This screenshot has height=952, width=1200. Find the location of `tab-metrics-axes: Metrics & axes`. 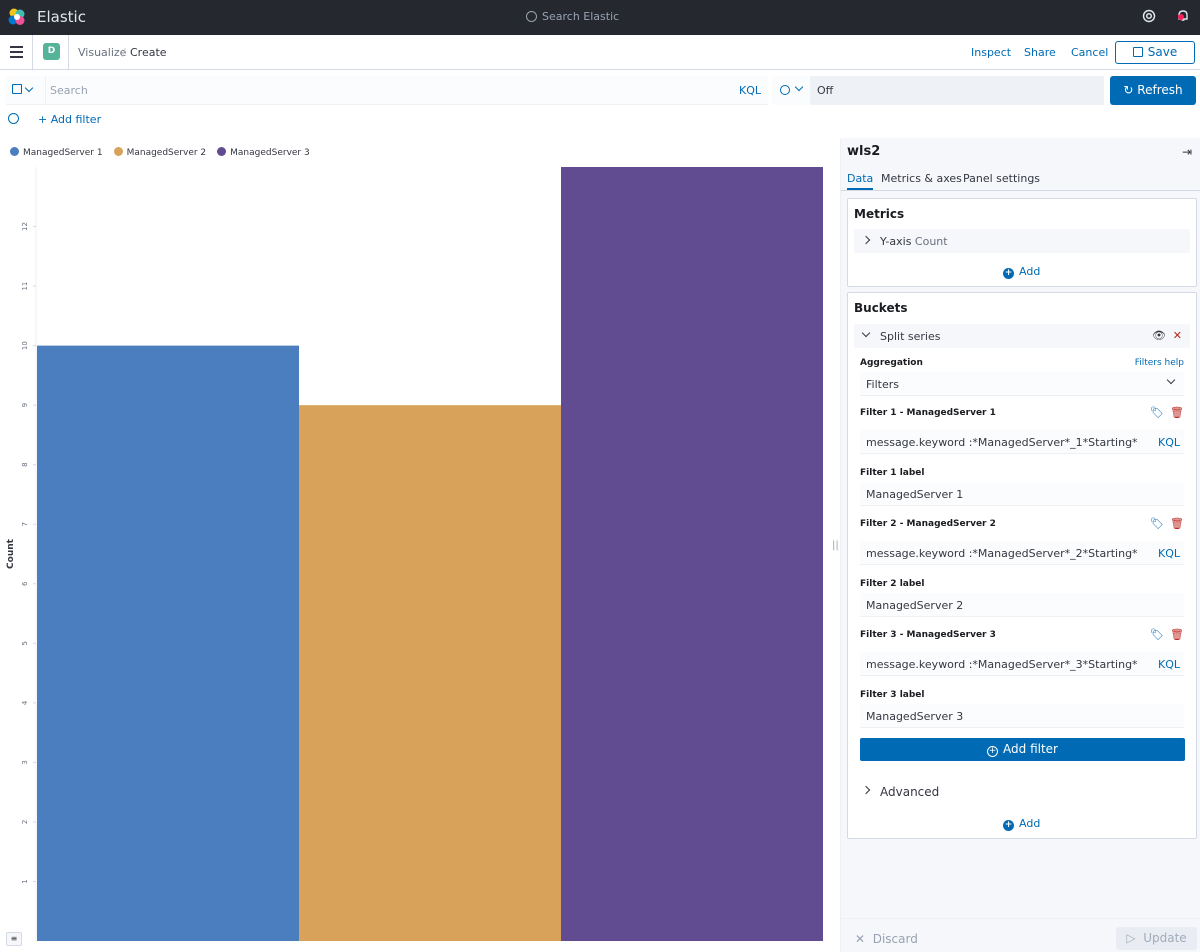

tab-metrics-axes: Metrics & axes is located at coordinates (921, 178).